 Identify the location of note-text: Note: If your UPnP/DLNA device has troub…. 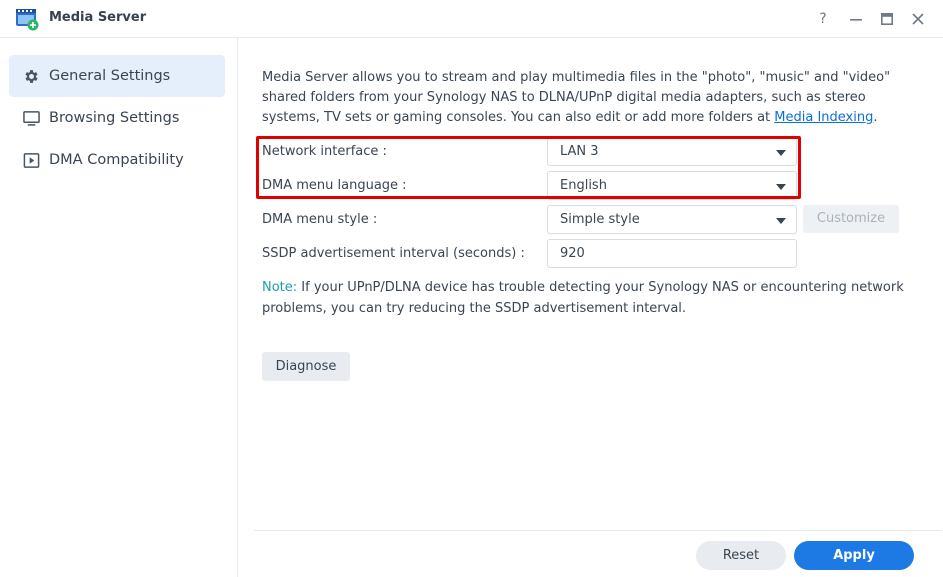
(583, 298).